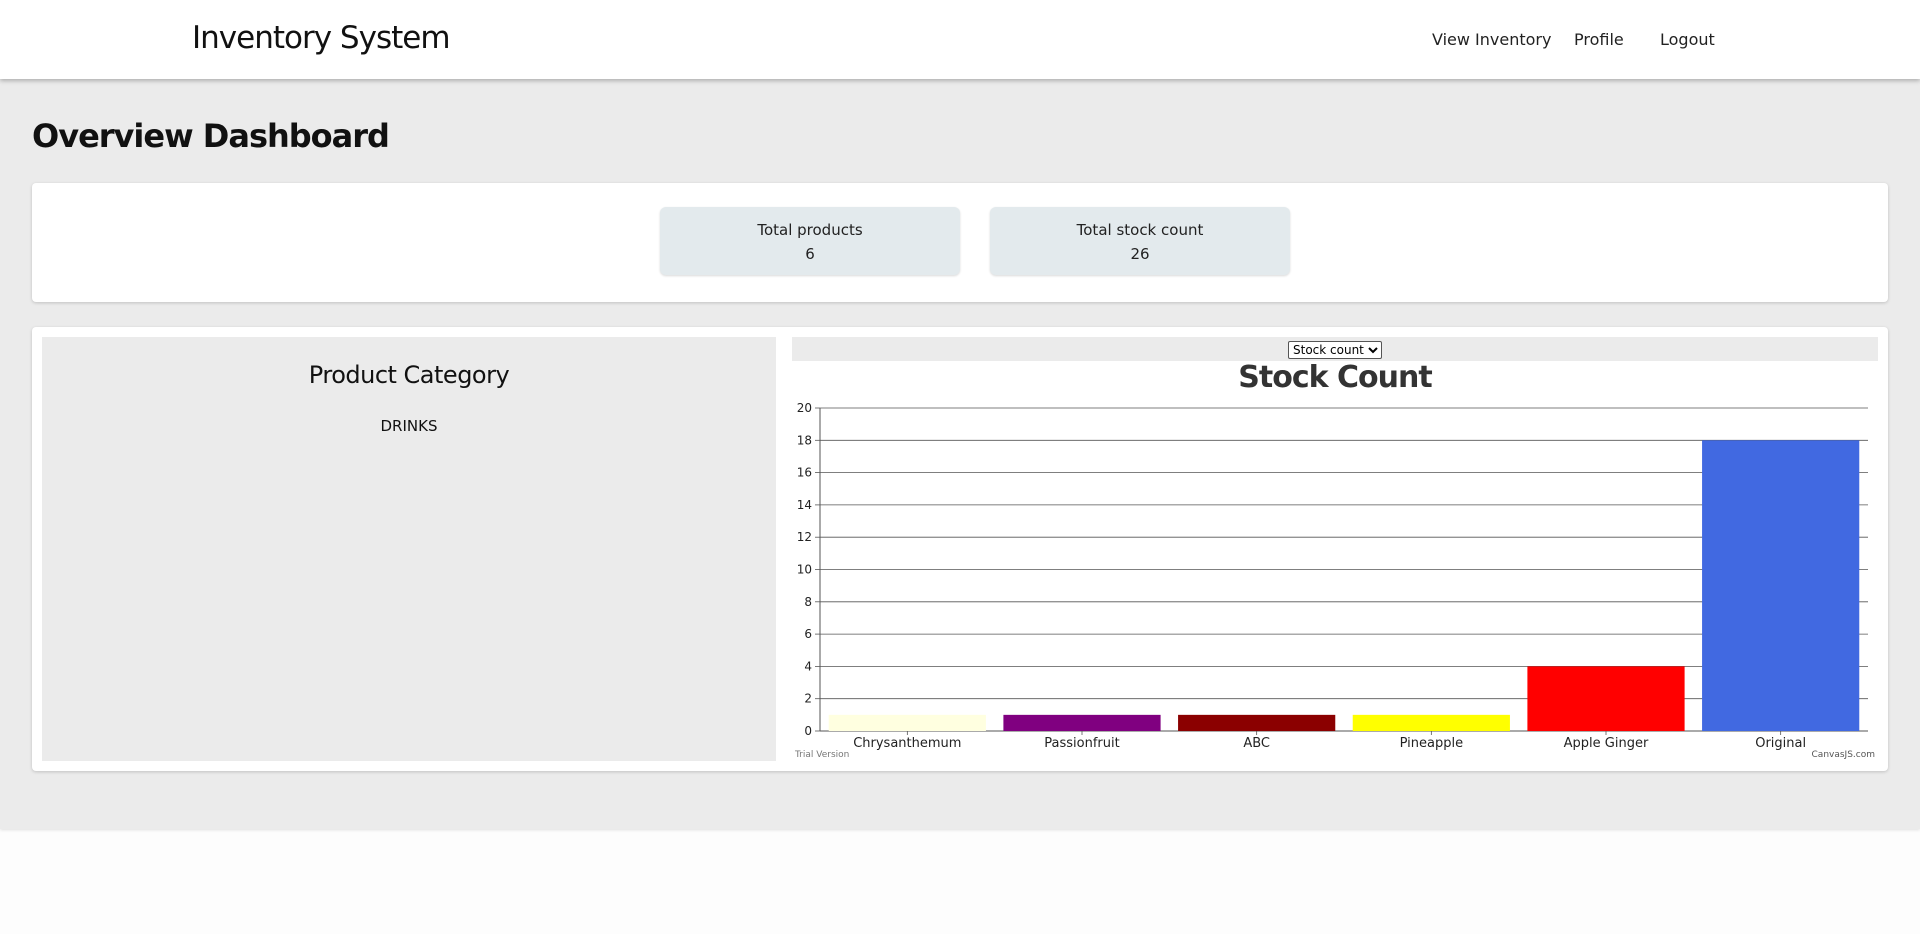 This screenshot has height=934, width=1920. What do you see at coordinates (907, 743) in the screenshot?
I see `x-tick-label: Chrysanthemum` at bounding box center [907, 743].